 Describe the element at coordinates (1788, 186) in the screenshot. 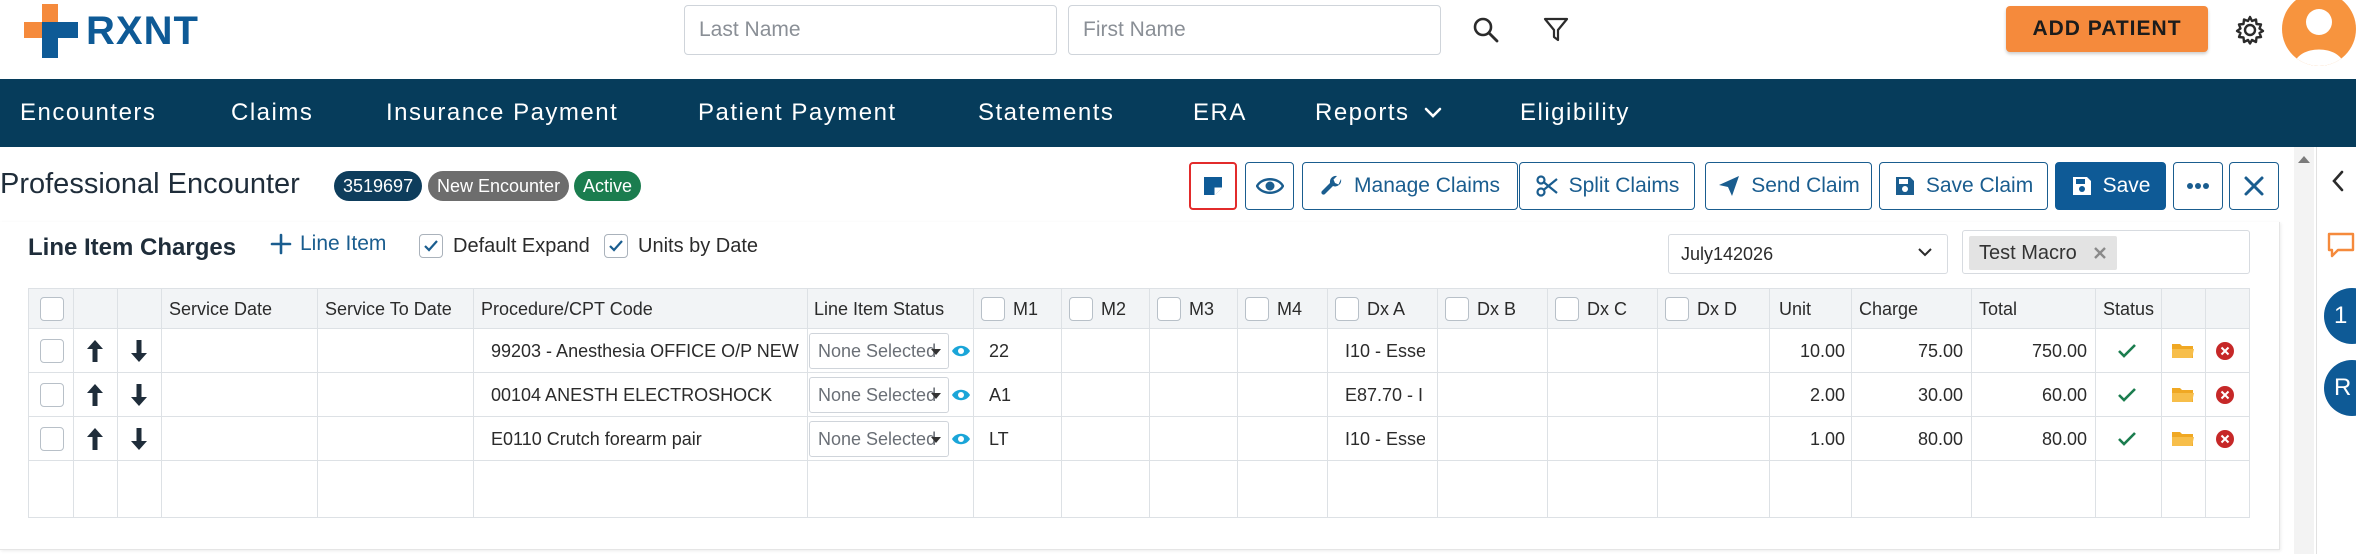

I see `send-claim-button: Send Claim` at that location.